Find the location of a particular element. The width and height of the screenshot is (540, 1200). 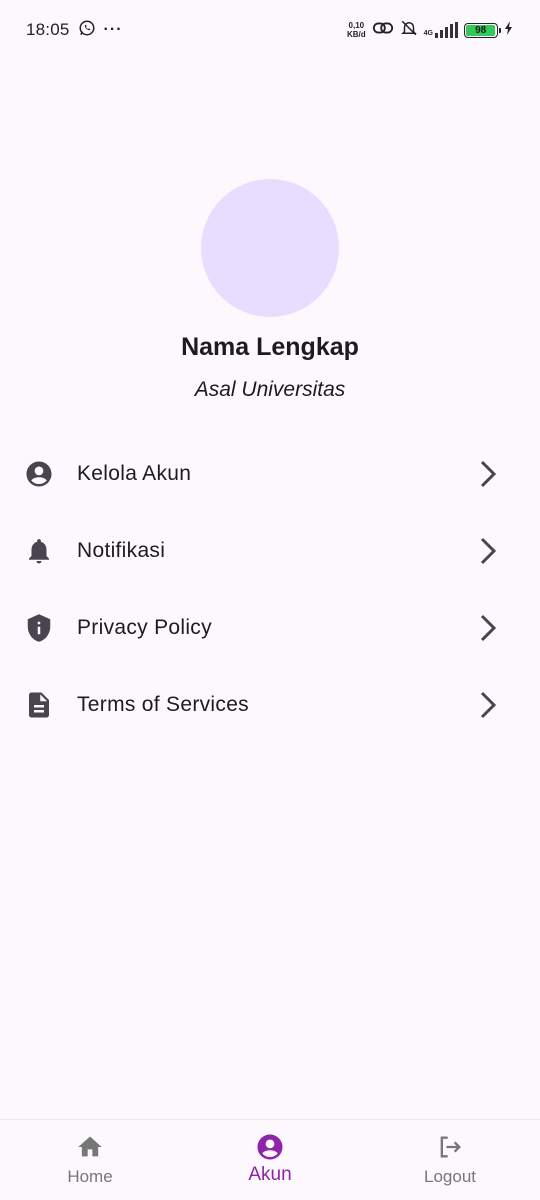

link-icon is located at coordinates (383, 30).